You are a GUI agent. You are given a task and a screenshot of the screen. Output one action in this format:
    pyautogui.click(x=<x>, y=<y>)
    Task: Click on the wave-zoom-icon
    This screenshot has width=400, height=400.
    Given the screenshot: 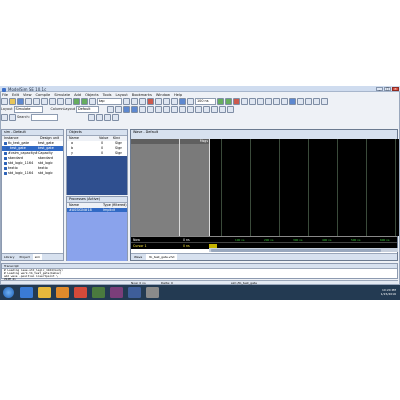 What is the action you would take?
    pyautogui.click(x=191, y=109)
    